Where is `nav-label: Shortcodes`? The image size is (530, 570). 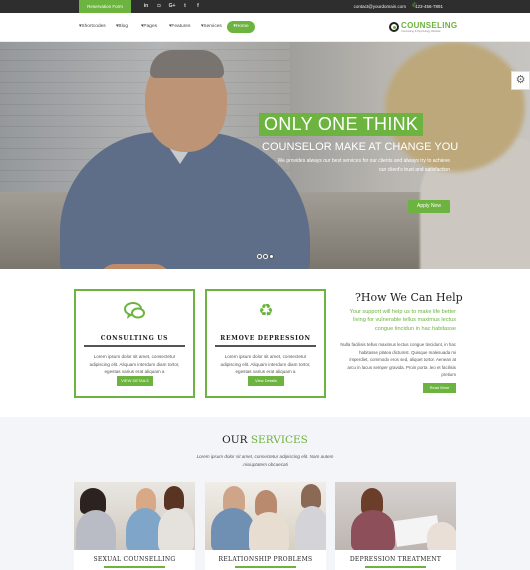 nav-label: Shortcodes is located at coordinates (93, 26).